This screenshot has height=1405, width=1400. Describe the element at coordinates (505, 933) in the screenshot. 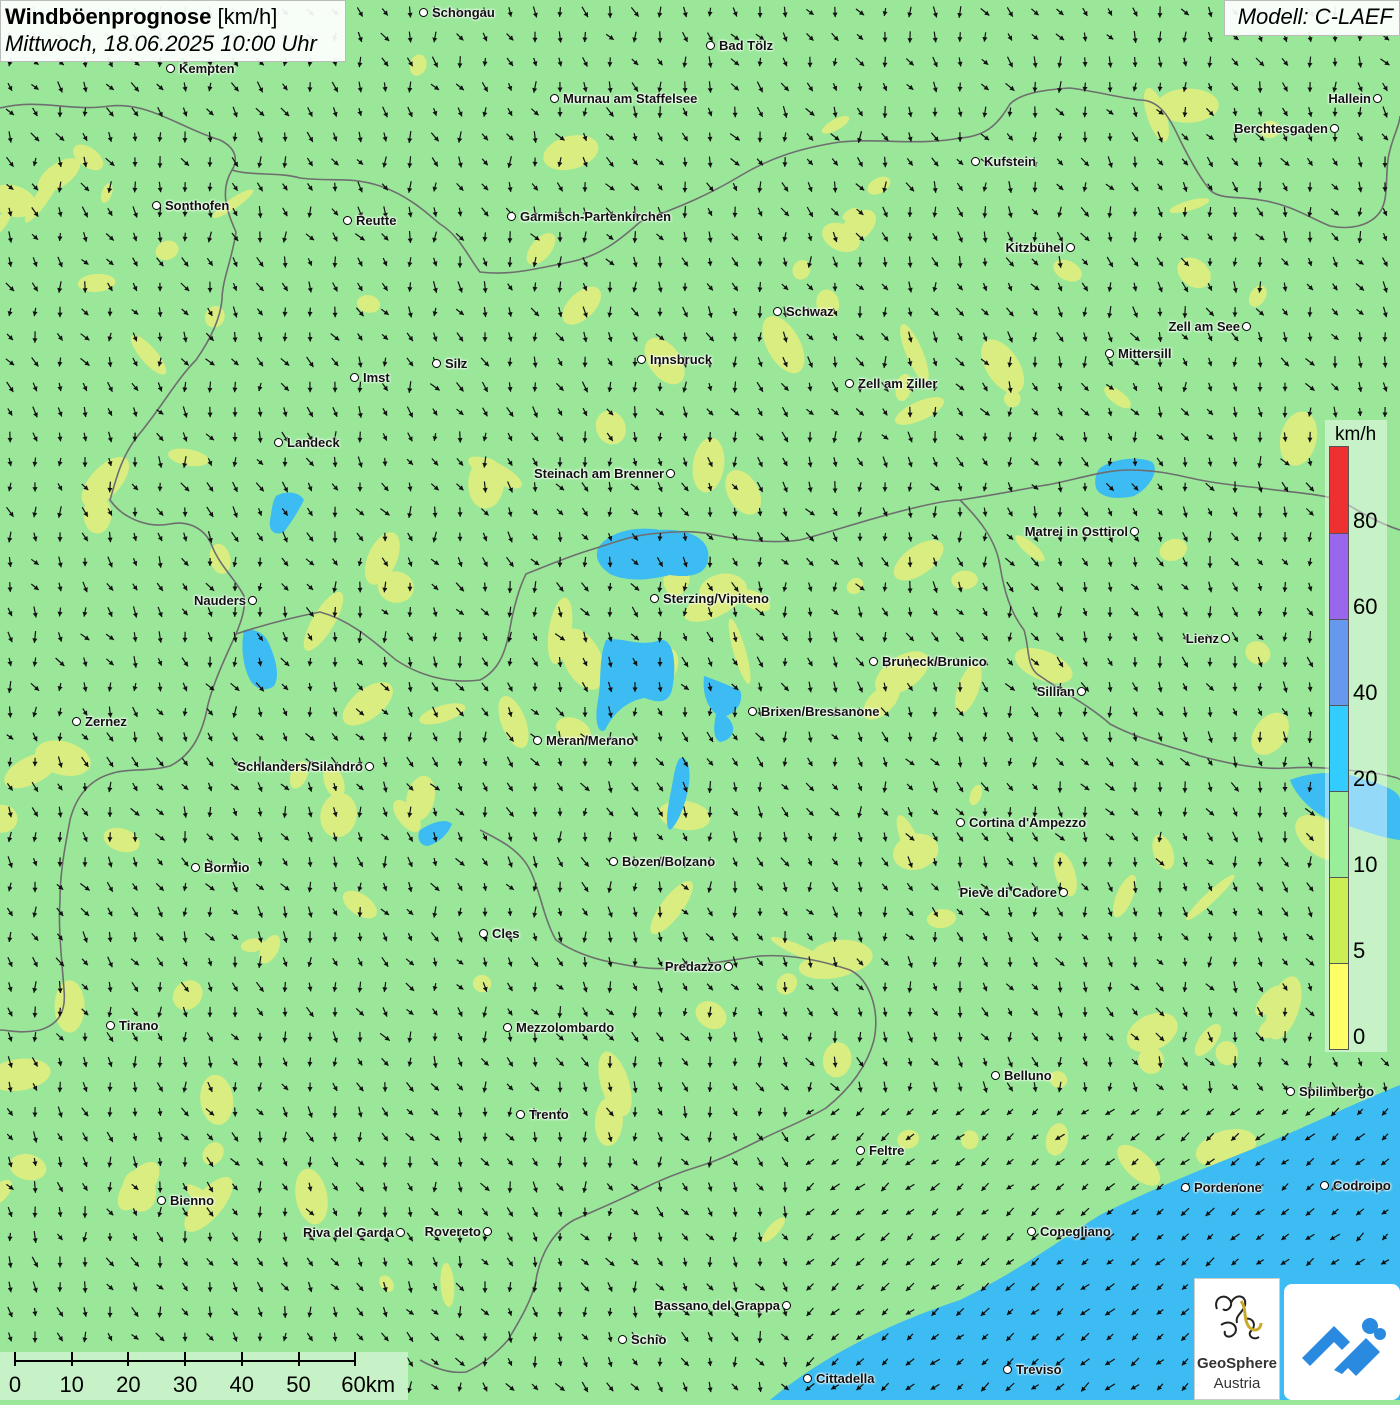

I see `city-label: Cles` at that location.